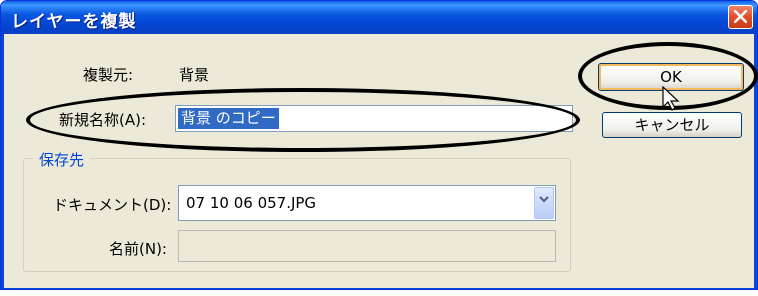 The image size is (758, 296). Describe the element at coordinates (194, 75) in the screenshot. I see `duplicate-source-value: 背景` at that location.